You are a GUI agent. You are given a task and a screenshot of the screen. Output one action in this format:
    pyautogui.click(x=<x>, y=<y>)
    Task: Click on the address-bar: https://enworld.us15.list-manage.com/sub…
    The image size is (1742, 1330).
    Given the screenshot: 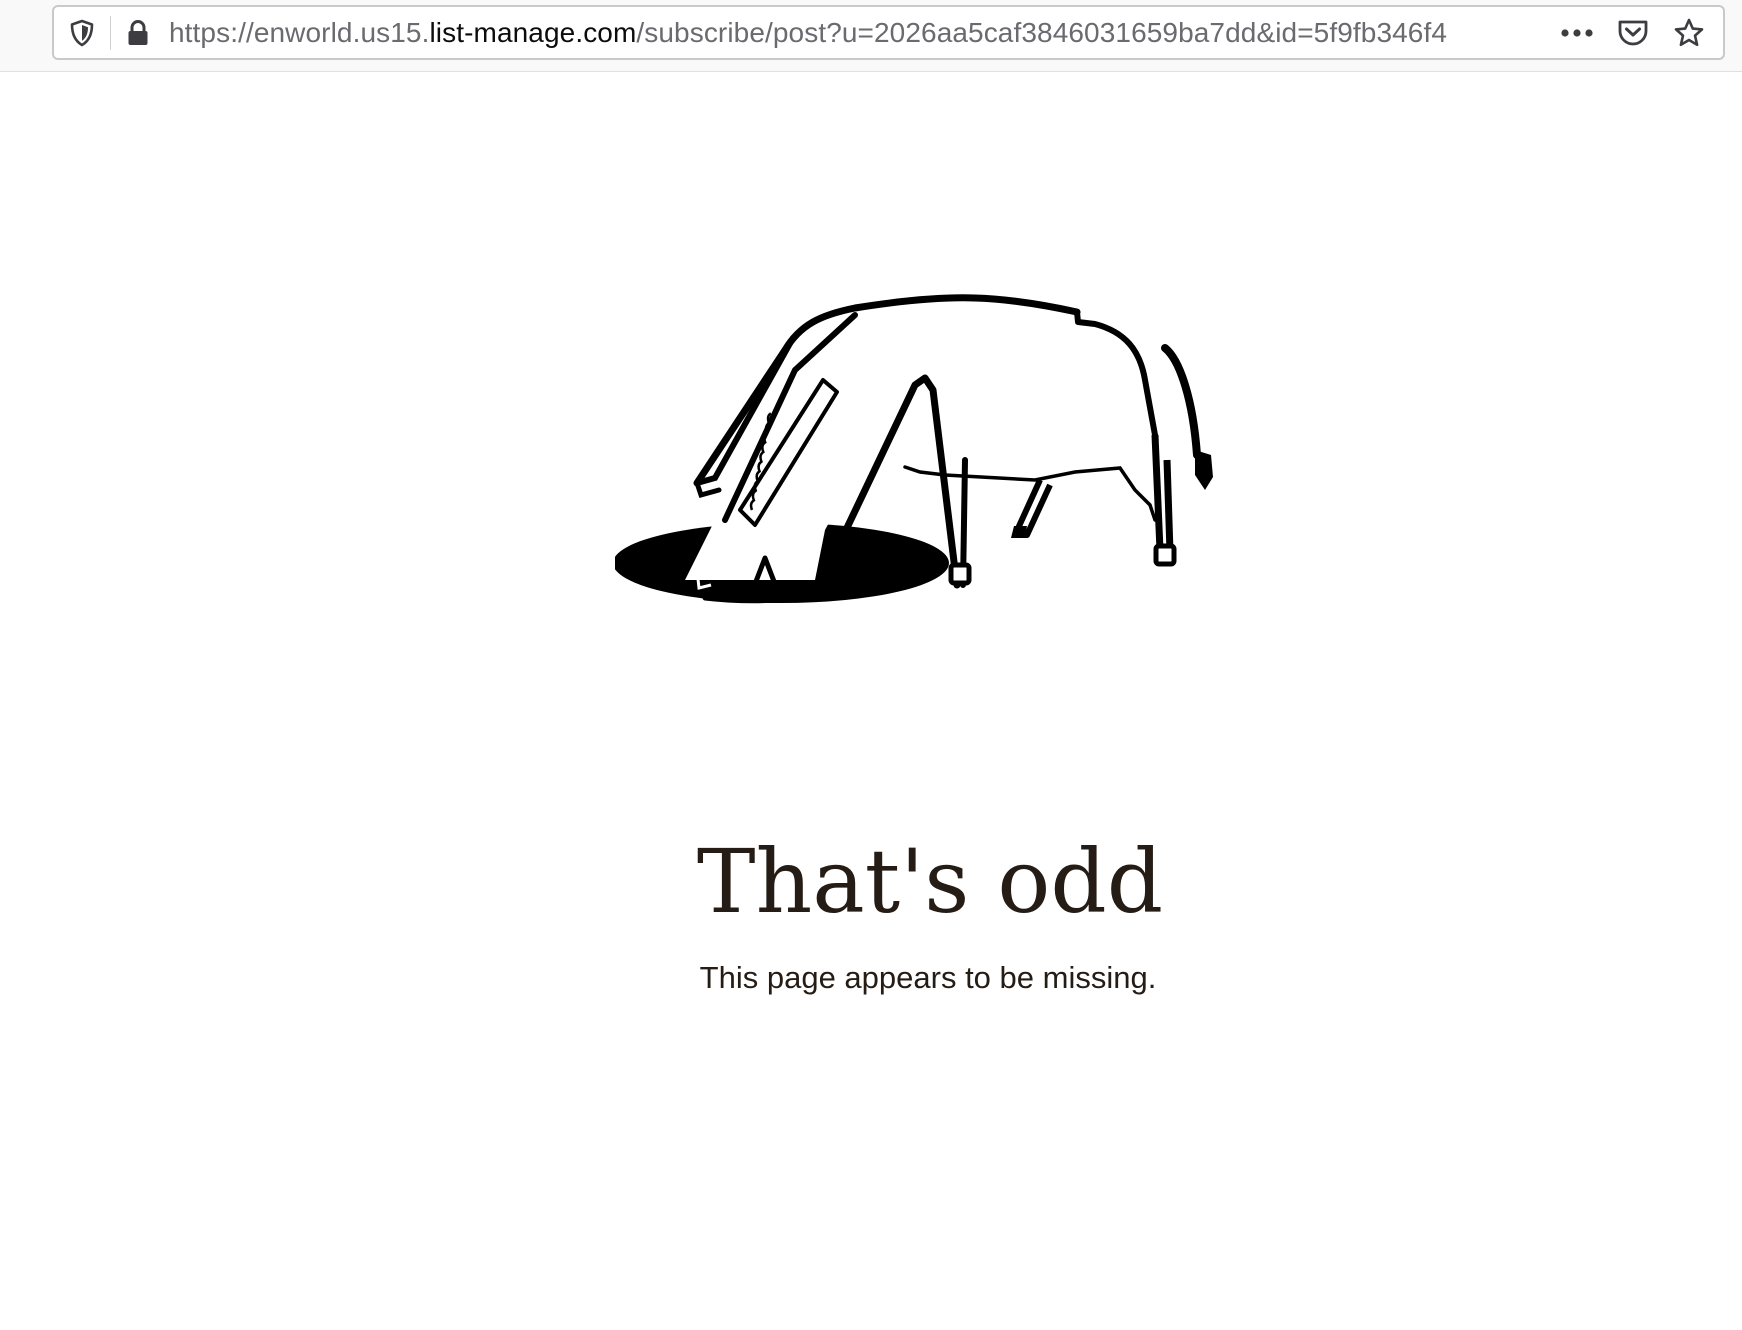 What is the action you would take?
    pyautogui.click(x=888, y=32)
    